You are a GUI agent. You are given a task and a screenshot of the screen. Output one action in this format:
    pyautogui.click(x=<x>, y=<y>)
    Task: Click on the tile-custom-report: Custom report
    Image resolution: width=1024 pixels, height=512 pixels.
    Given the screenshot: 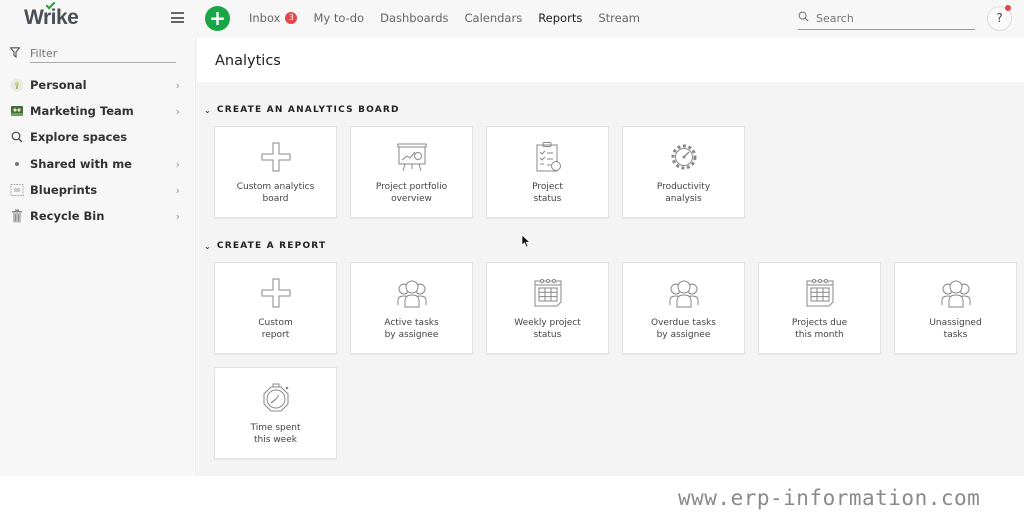 What is the action you would take?
    pyautogui.click(x=275, y=308)
    